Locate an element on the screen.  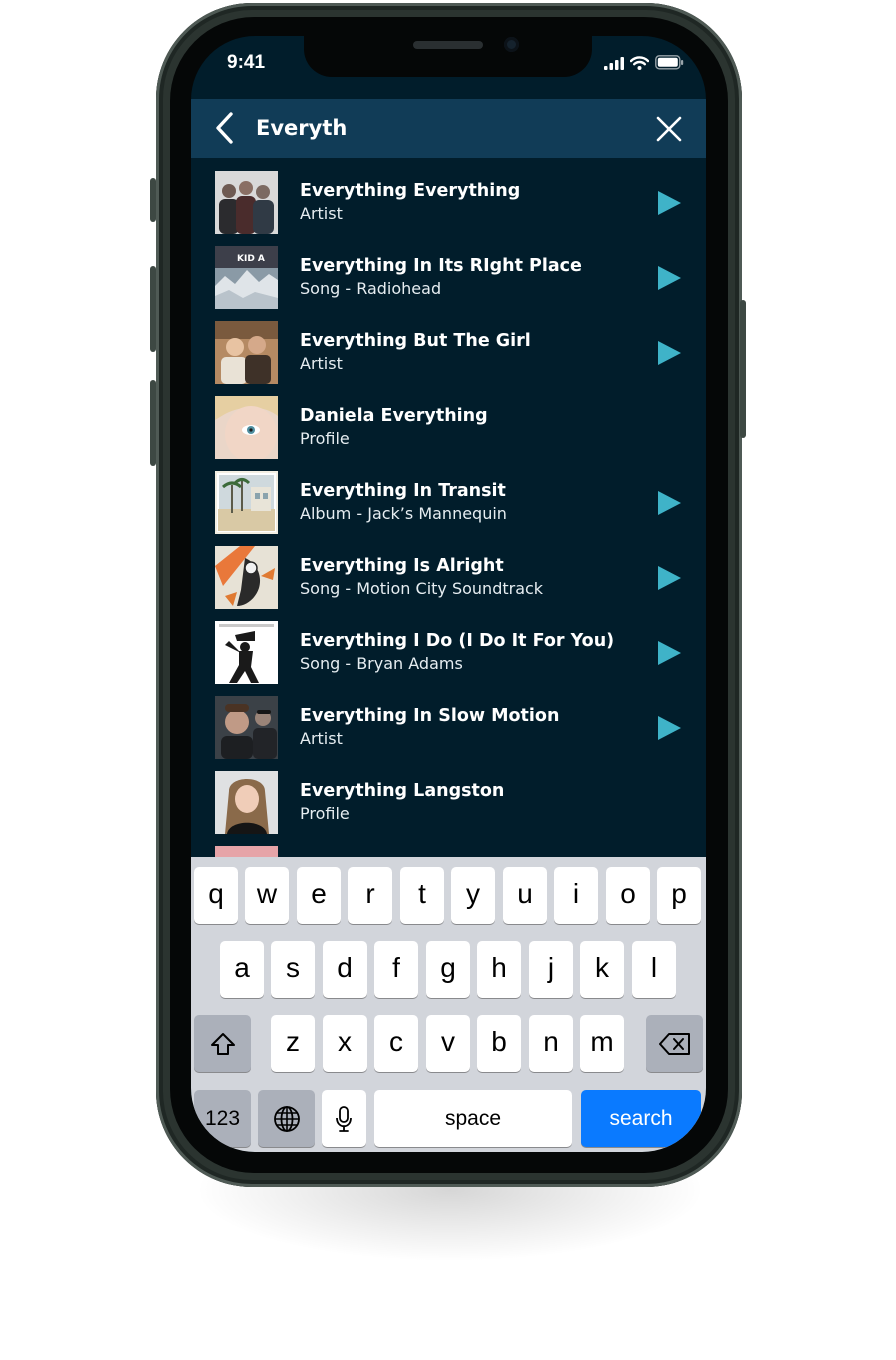
key-y: y is located at coordinates (473, 895).